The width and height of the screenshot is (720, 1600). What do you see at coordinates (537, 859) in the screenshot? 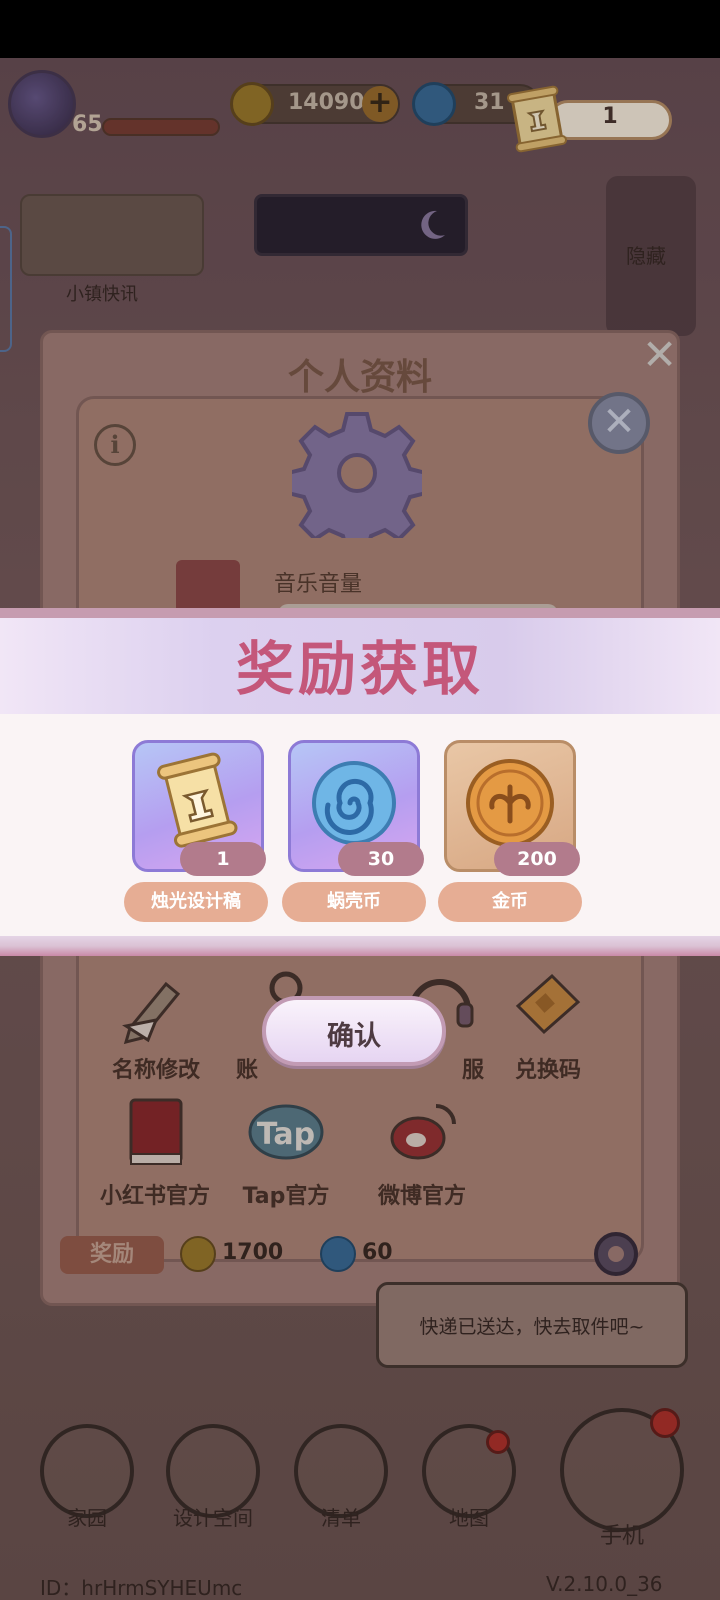
I see `reward-item-qty: 200` at bounding box center [537, 859].